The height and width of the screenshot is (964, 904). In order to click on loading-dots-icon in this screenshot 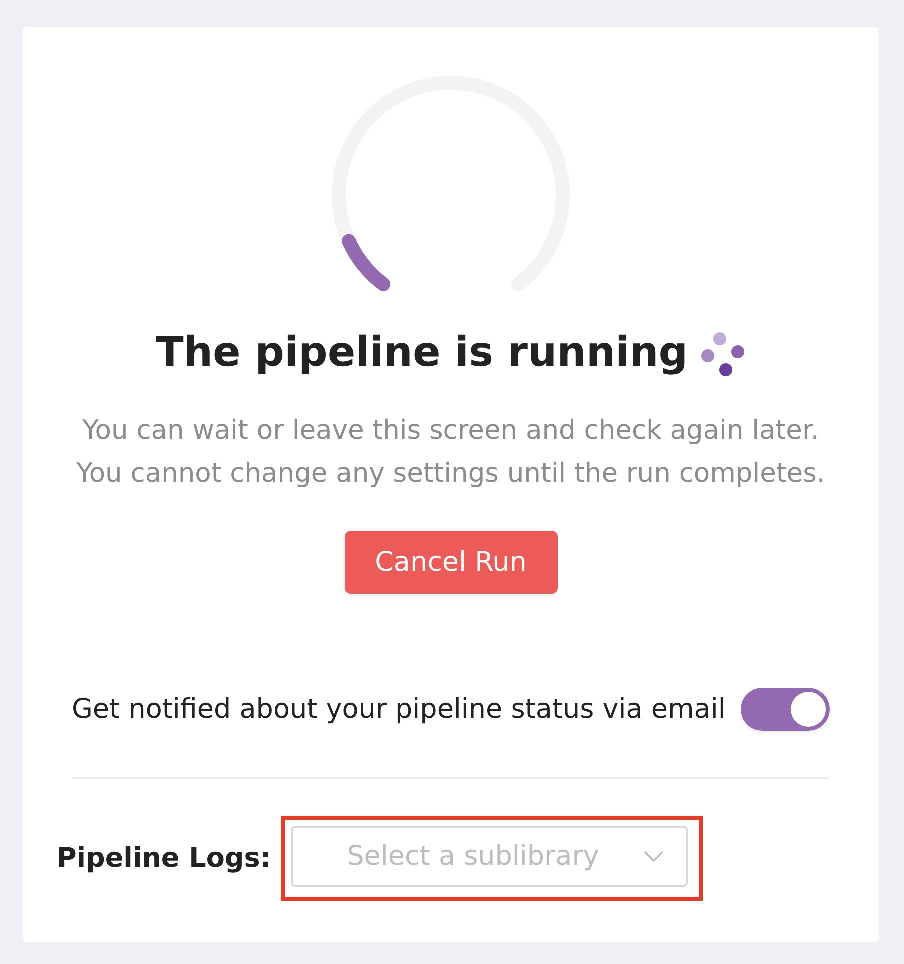, I will do `click(723, 355)`.